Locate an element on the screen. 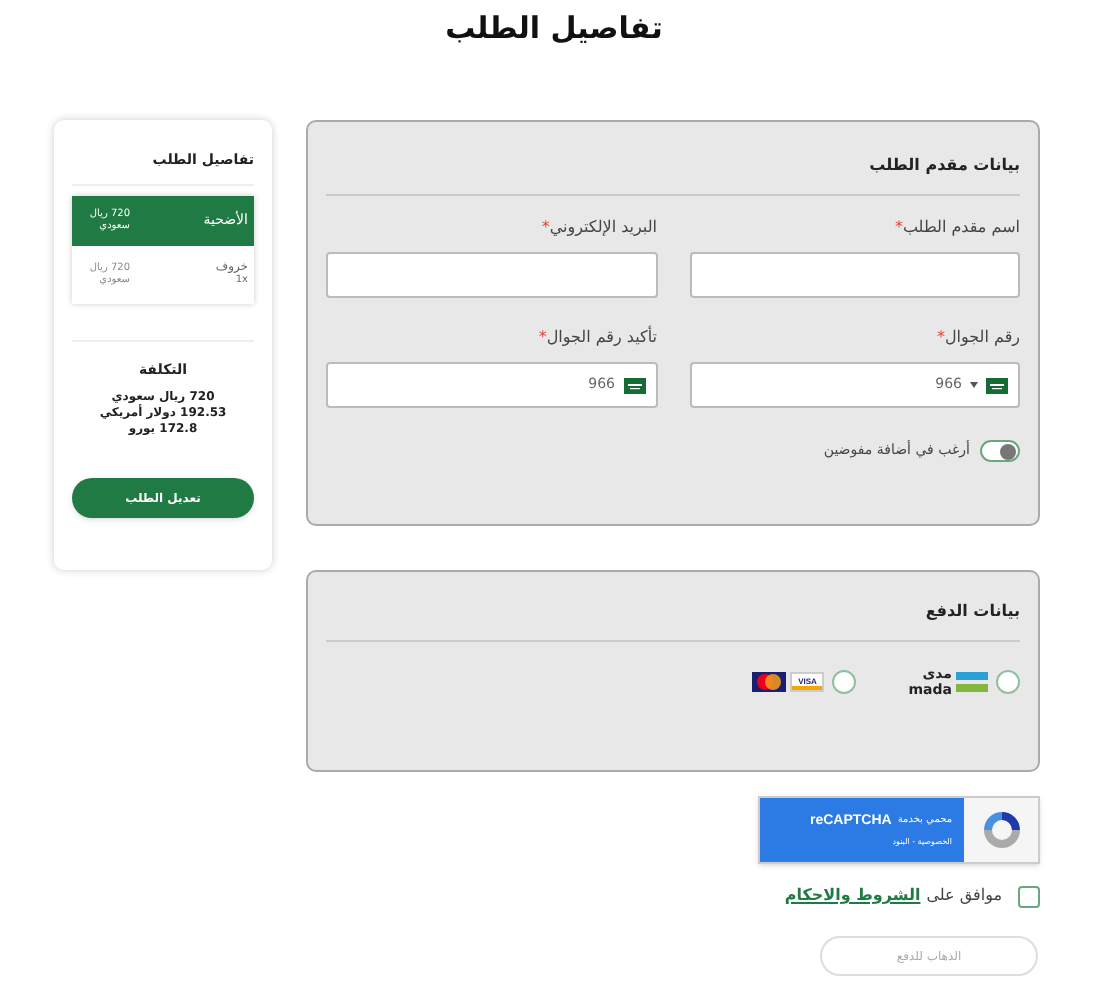 Image resolution: width=1108 pixels, height=984 pixels. mastercard-icon is located at coordinates (769, 682).